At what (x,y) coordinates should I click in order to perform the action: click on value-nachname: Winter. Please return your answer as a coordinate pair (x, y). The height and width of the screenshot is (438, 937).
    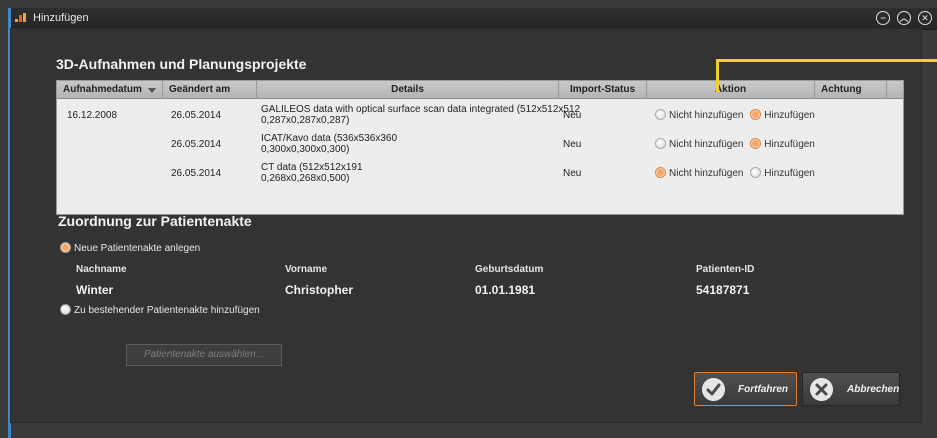
    Looking at the image, I should click on (95, 290).